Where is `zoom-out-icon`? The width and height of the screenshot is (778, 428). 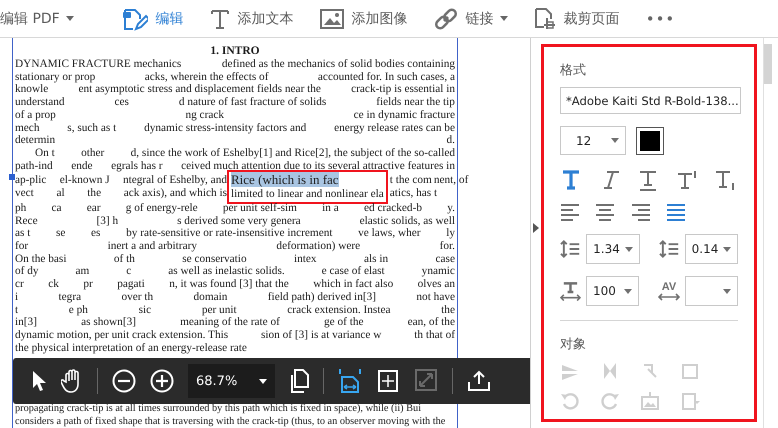 zoom-out-icon is located at coordinates (124, 381).